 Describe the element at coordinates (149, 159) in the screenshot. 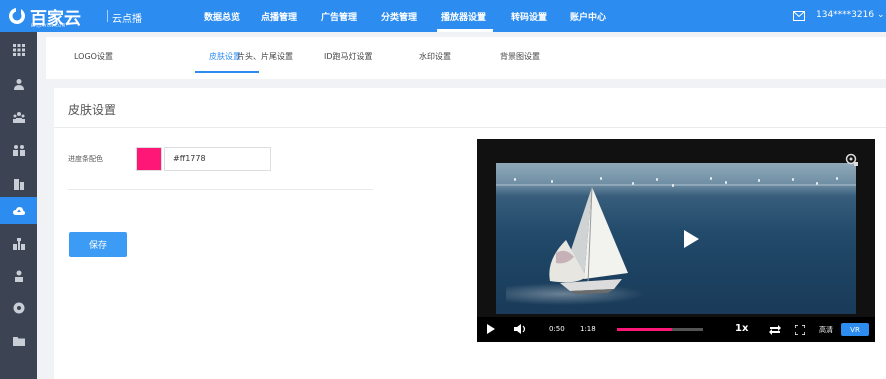

I see `color-swatch` at that location.